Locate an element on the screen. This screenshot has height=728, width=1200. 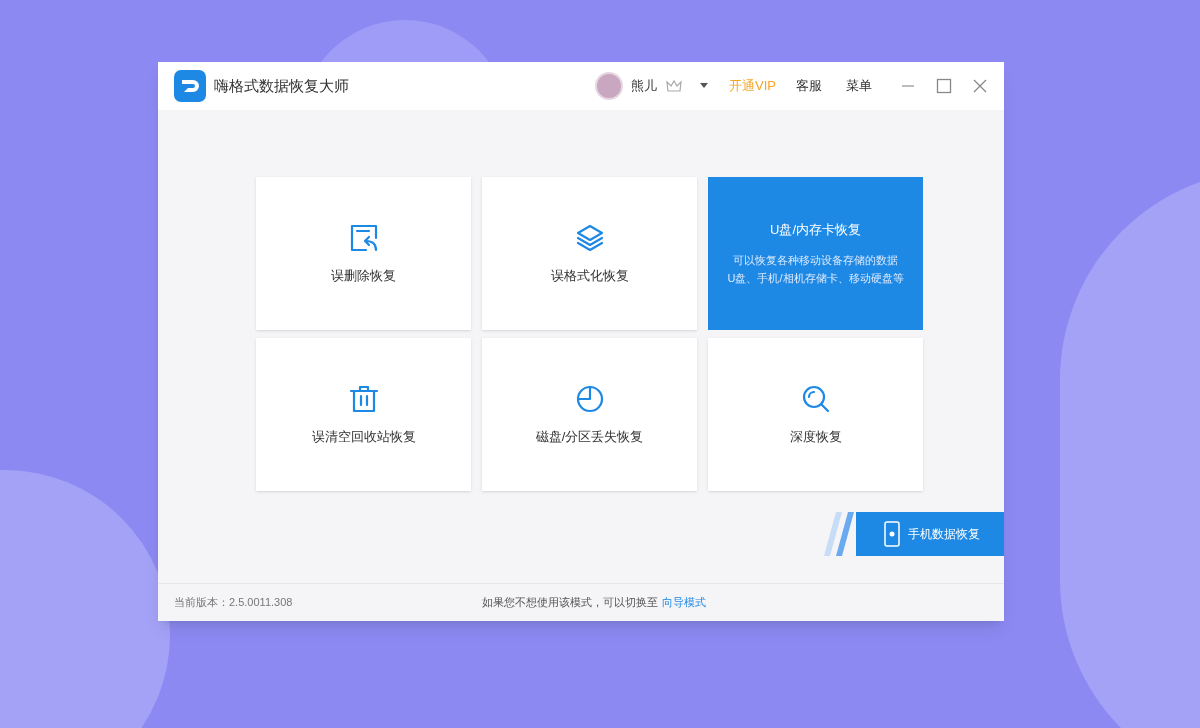
window-title: 嗨格式数据恢复大师 is located at coordinates (281, 85).